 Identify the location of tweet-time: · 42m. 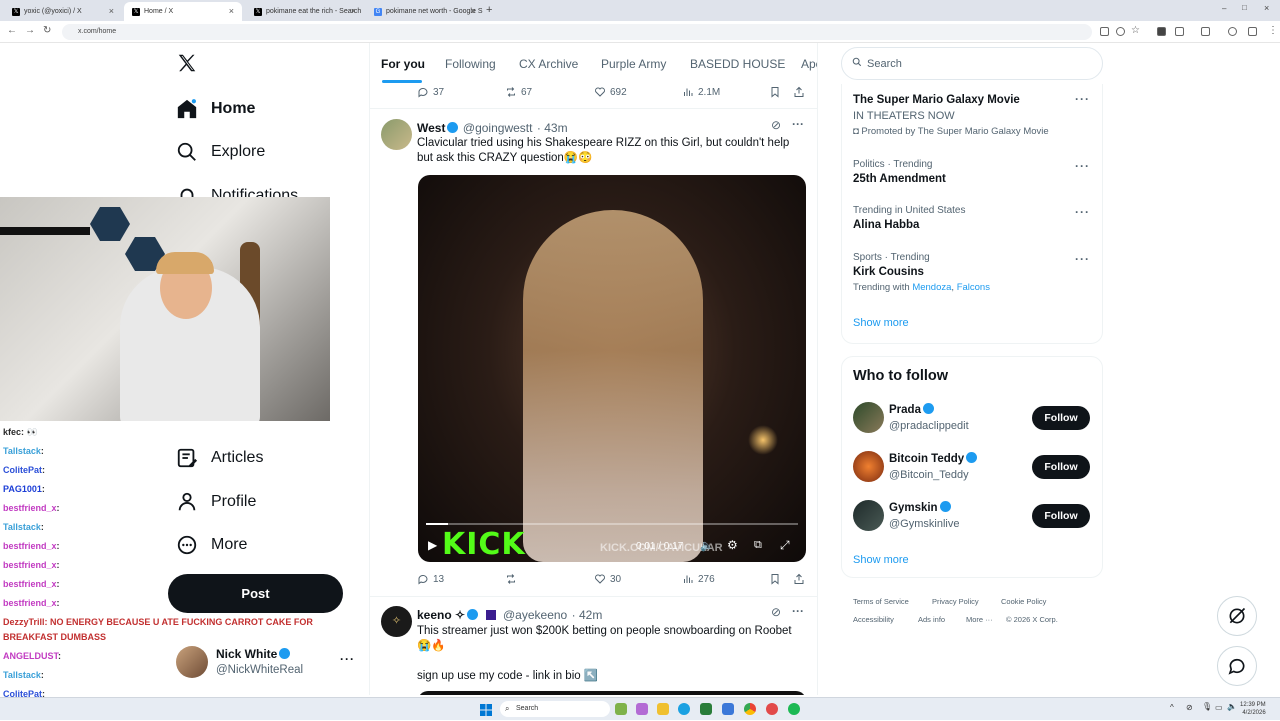
(587, 615).